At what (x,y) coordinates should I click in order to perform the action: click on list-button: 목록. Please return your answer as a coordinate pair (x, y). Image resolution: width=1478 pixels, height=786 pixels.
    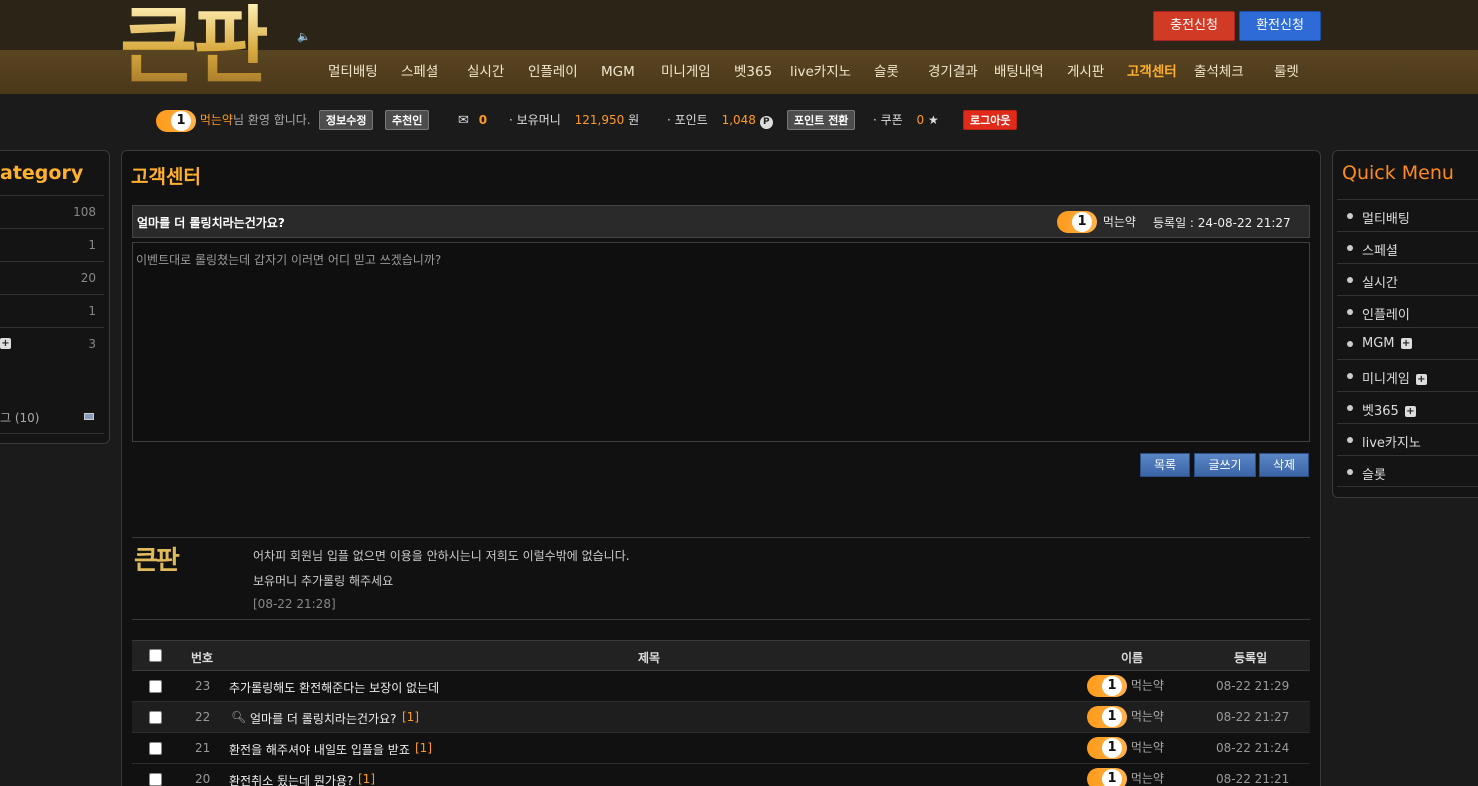
    Looking at the image, I should click on (1165, 465).